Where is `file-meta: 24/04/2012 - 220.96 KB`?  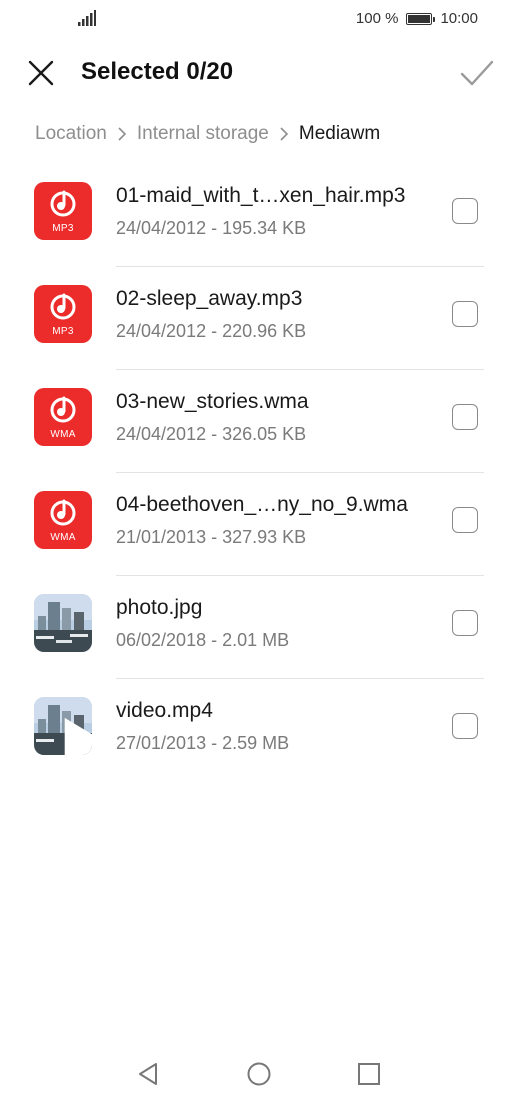
file-meta: 24/04/2012 - 220.96 KB is located at coordinates (211, 331).